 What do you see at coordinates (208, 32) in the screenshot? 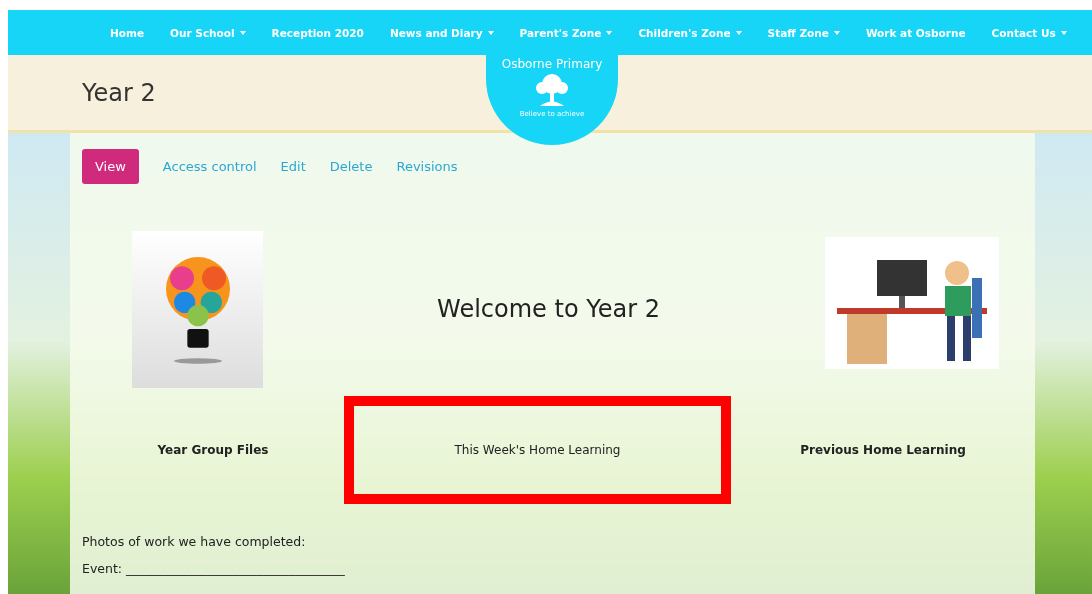
I see `nav-link: Our School` at bounding box center [208, 32].